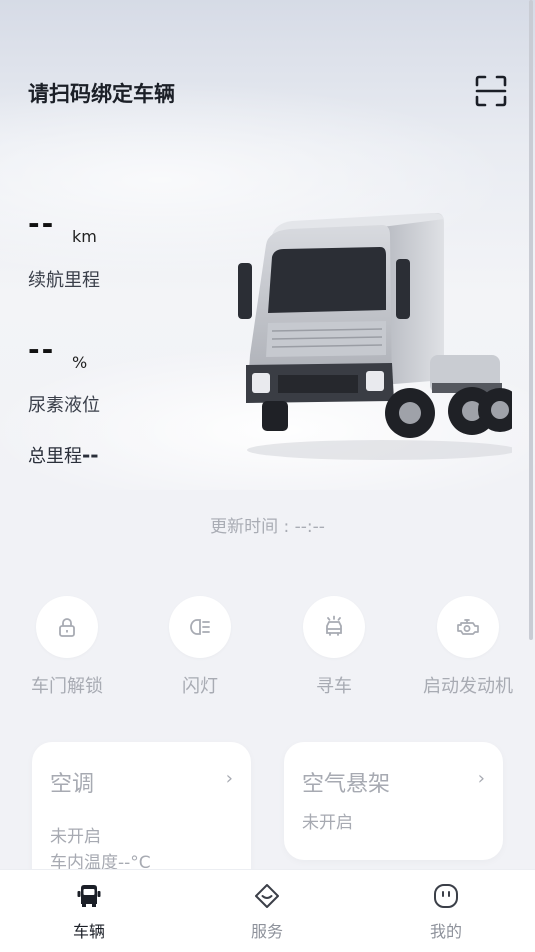  What do you see at coordinates (42, 223) in the screenshot?
I see `range-value: --` at bounding box center [42, 223].